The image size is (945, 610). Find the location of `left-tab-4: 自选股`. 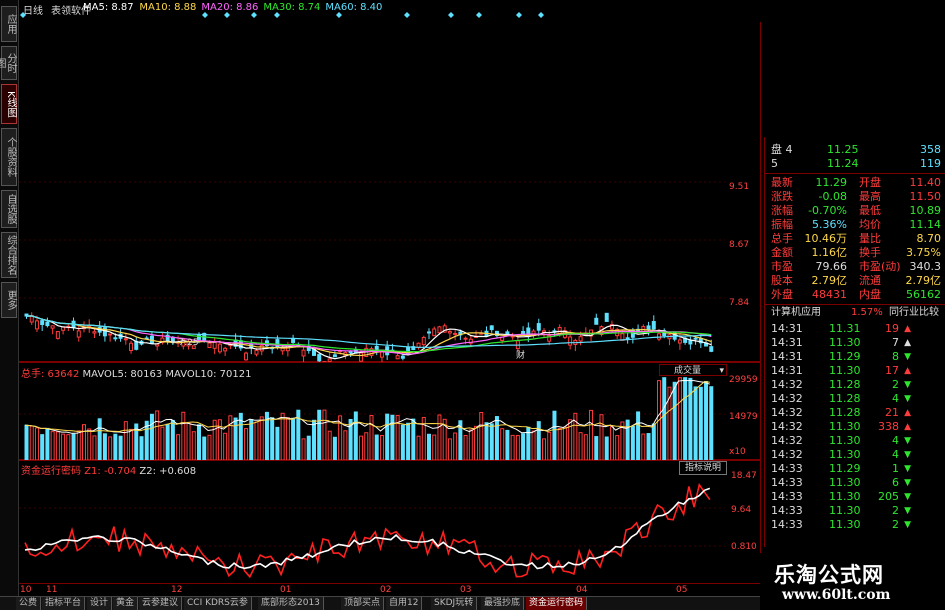

left-tab-4: 自选股 is located at coordinates (9, 209).